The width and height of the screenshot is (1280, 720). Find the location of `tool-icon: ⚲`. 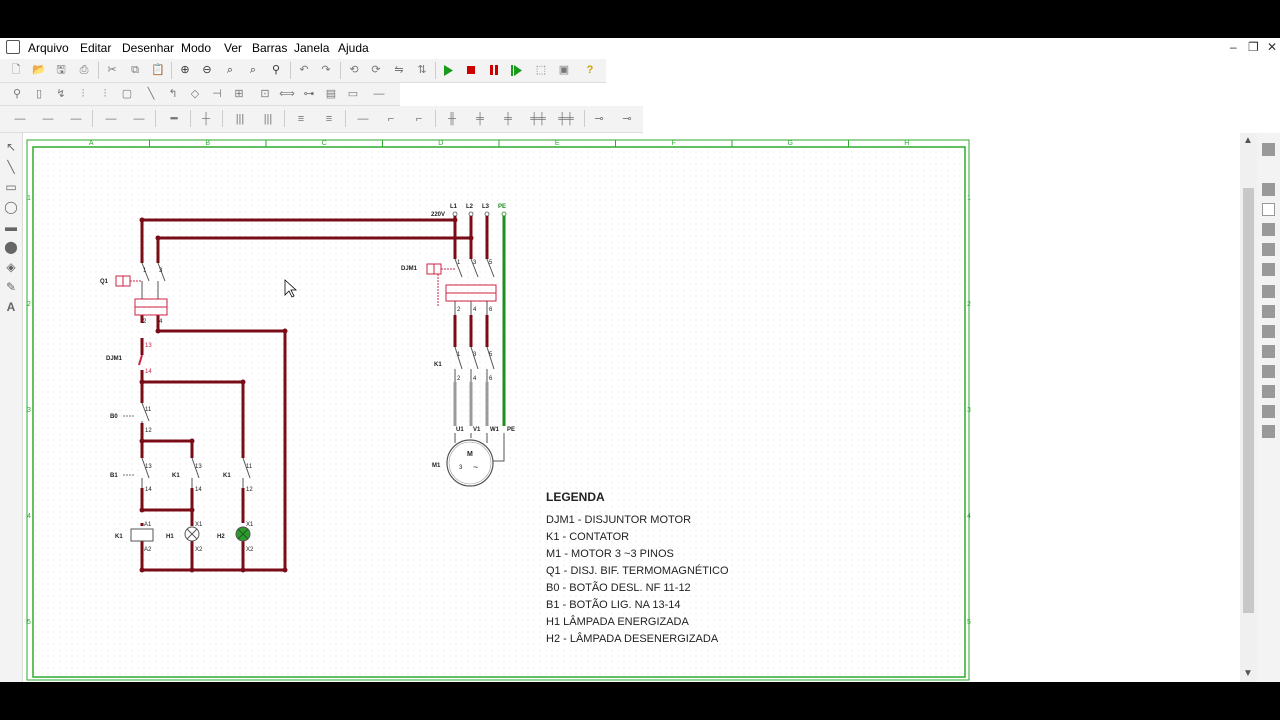

tool-icon: ⚲ is located at coordinates (17, 94).